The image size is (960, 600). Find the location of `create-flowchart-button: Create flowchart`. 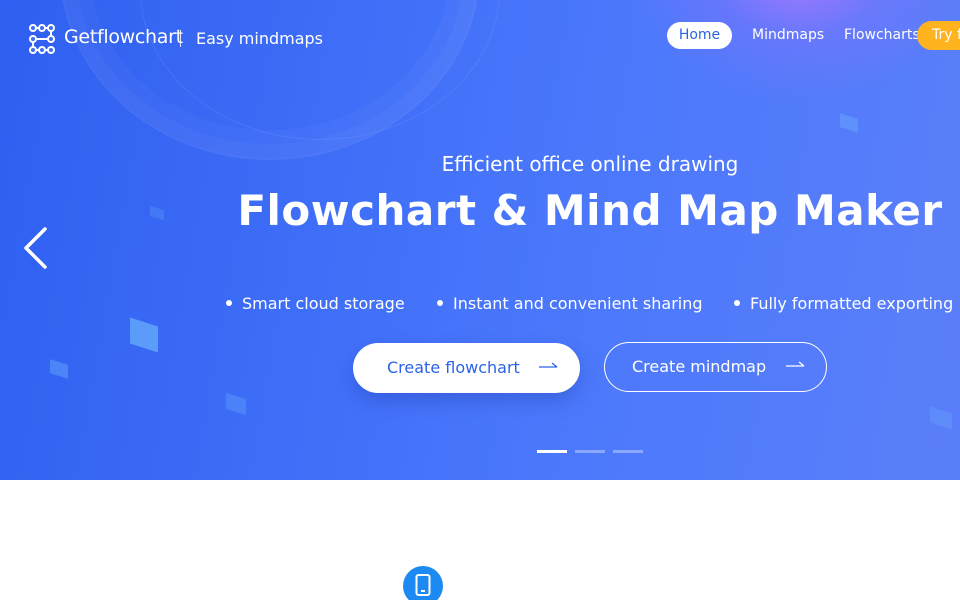

create-flowchart-button: Create flowchart is located at coordinates (466, 368).